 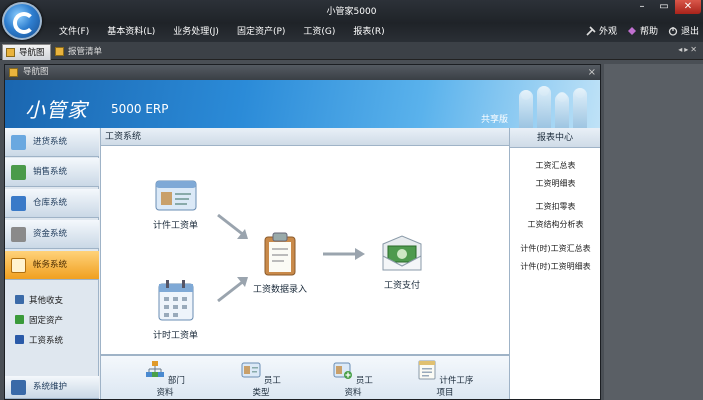 I want to click on exit-label: 退出, so click(x=689, y=32).